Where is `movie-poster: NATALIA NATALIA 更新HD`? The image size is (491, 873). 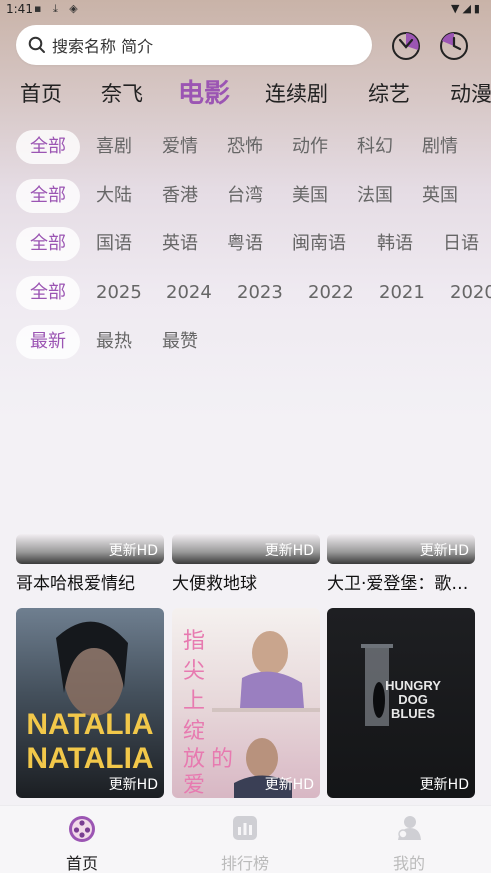 movie-poster: NATALIA NATALIA 更新HD is located at coordinates (90, 703).